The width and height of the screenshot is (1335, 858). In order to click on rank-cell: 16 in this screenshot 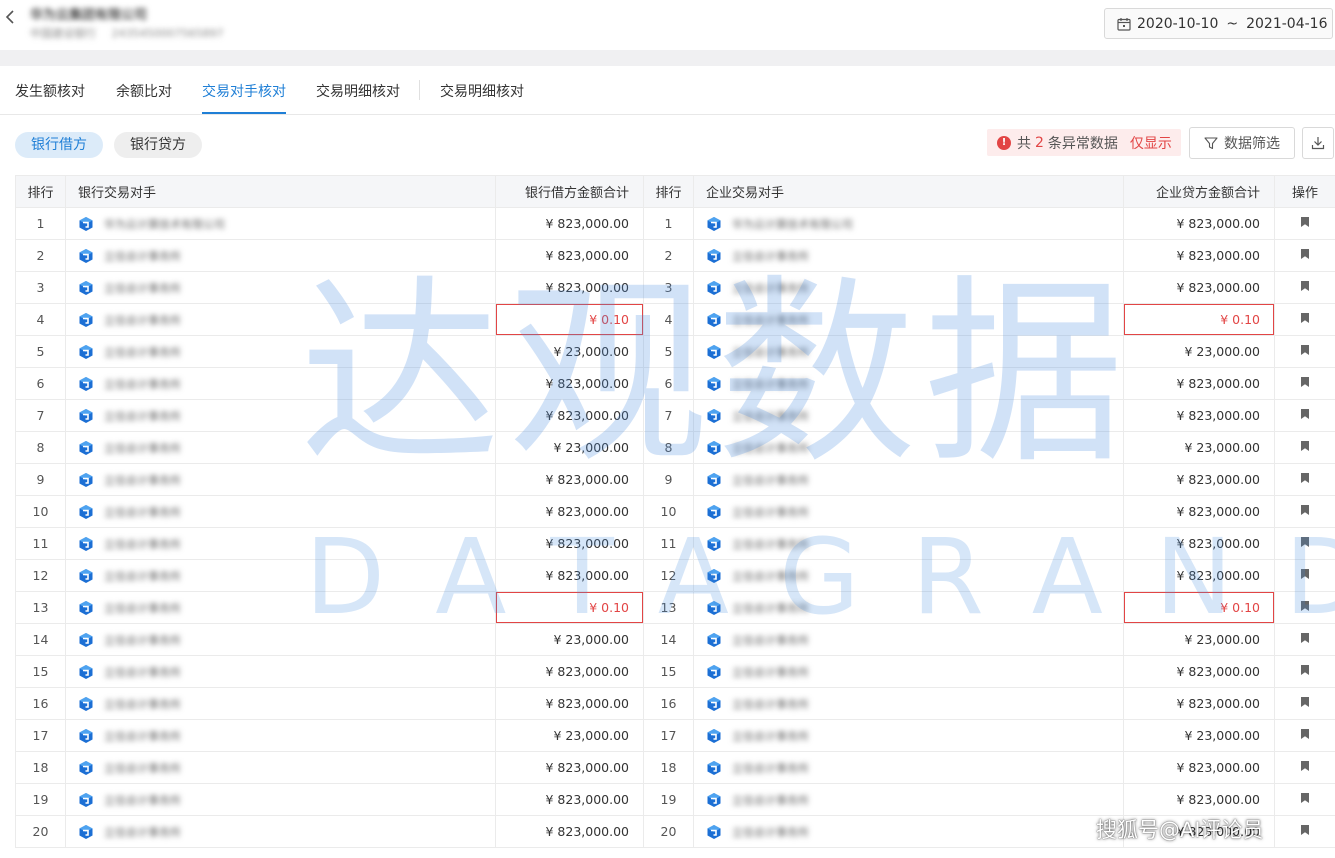, I will do `click(40, 703)`.